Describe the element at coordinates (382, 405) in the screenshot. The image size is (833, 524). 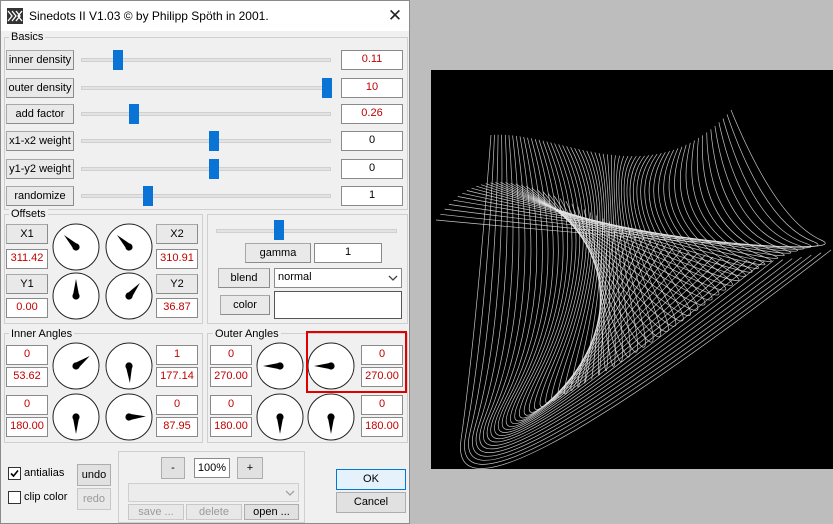
I see `outer-d-top-value: 0` at that location.